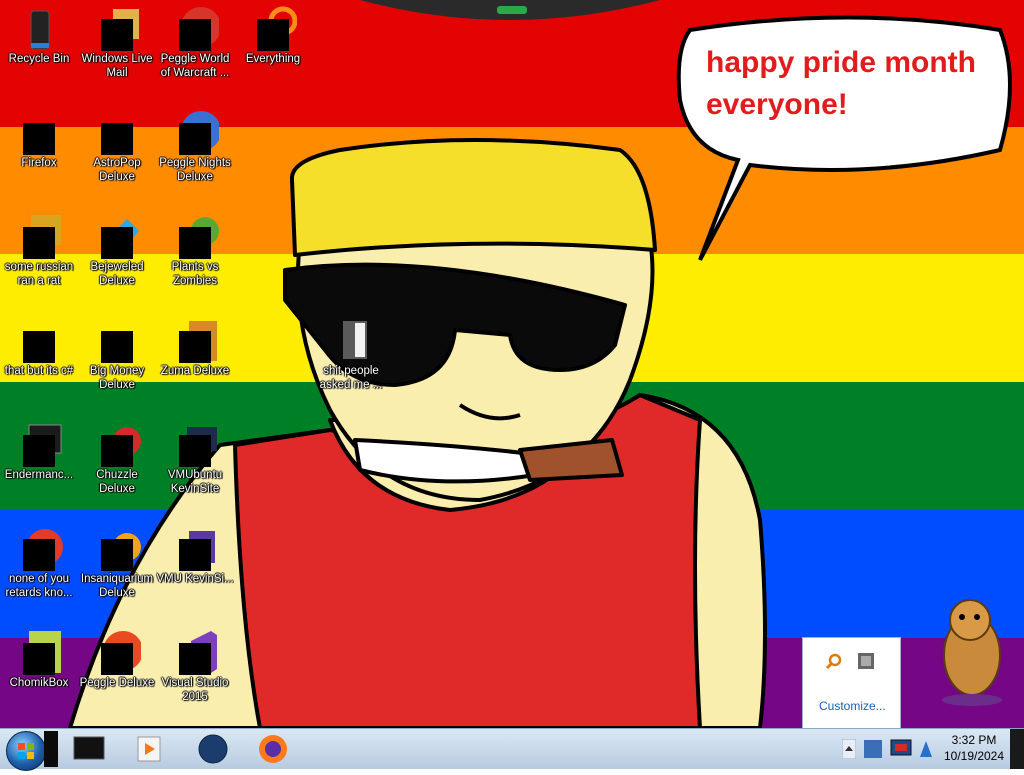  What do you see at coordinates (1017, 749) in the screenshot?
I see `show-desktop-button` at bounding box center [1017, 749].